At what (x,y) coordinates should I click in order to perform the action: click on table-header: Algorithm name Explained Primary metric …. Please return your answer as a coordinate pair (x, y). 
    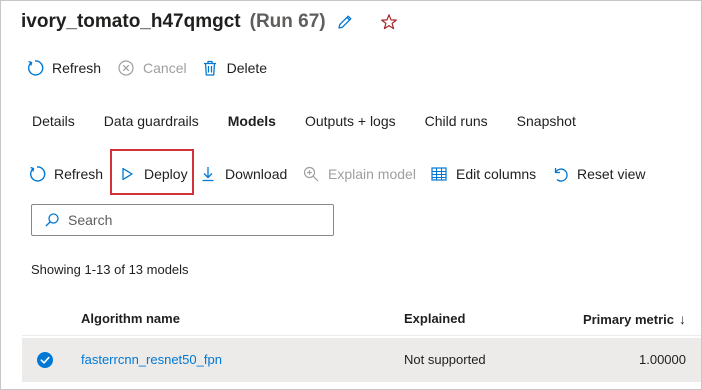
    Looking at the image, I should click on (361, 318).